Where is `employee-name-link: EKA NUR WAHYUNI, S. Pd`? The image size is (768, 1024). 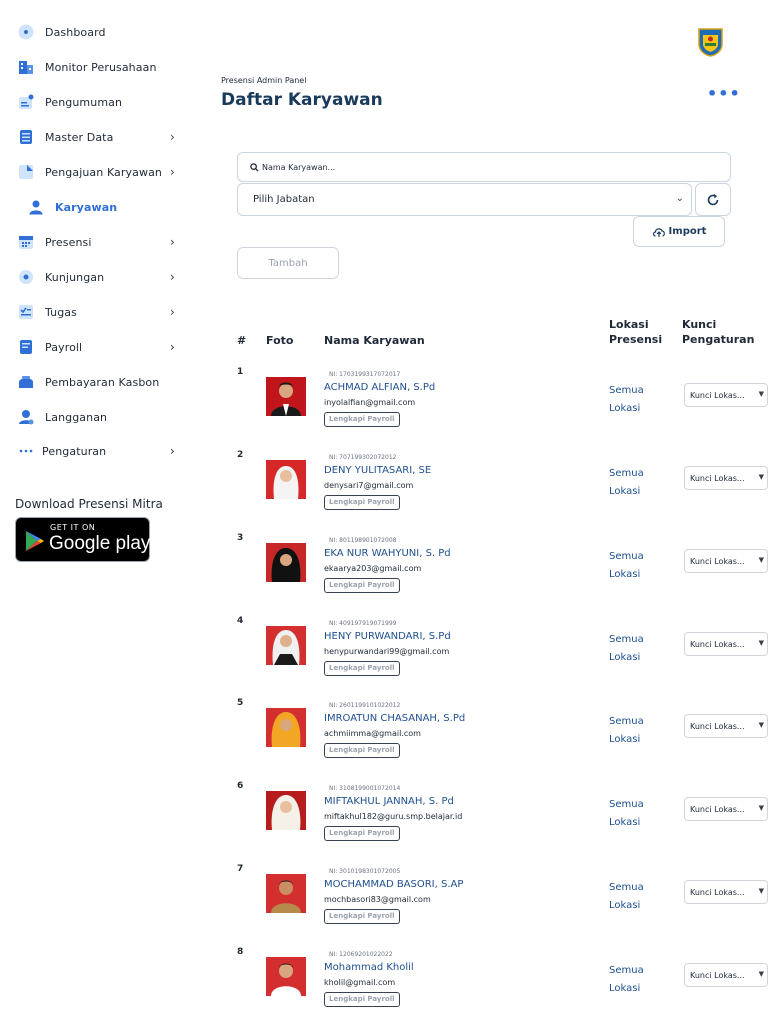 employee-name-link: EKA NUR WAHYUNI, S. Pd is located at coordinates (387, 553).